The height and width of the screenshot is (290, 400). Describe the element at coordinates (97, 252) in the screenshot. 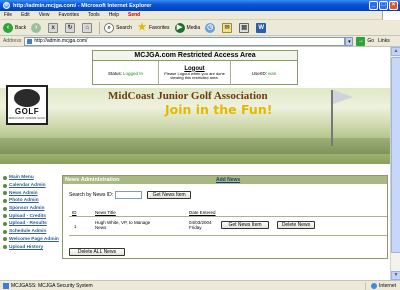

I see `delete-all-news-button: Delete ALL News` at that location.